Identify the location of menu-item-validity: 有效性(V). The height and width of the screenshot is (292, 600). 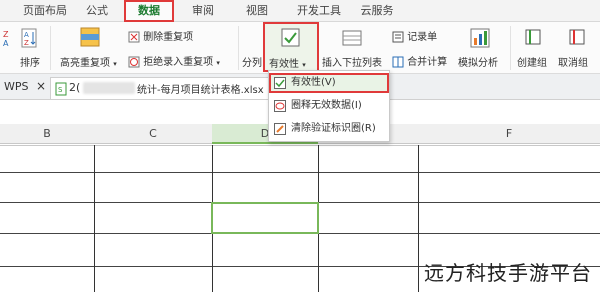
(329, 83).